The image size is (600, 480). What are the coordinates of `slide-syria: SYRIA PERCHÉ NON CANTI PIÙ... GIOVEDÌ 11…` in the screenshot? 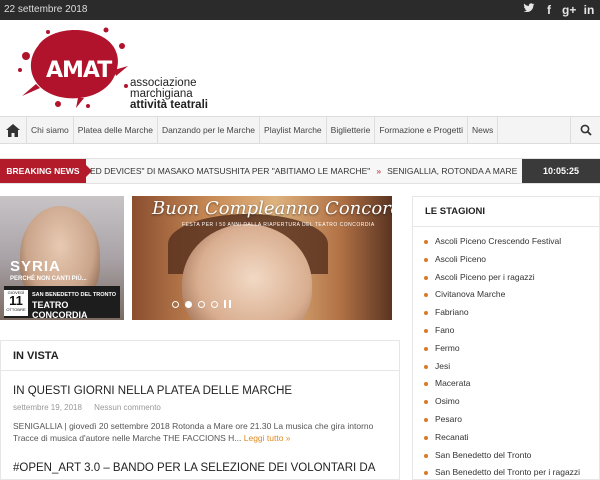 It's located at (62, 258).